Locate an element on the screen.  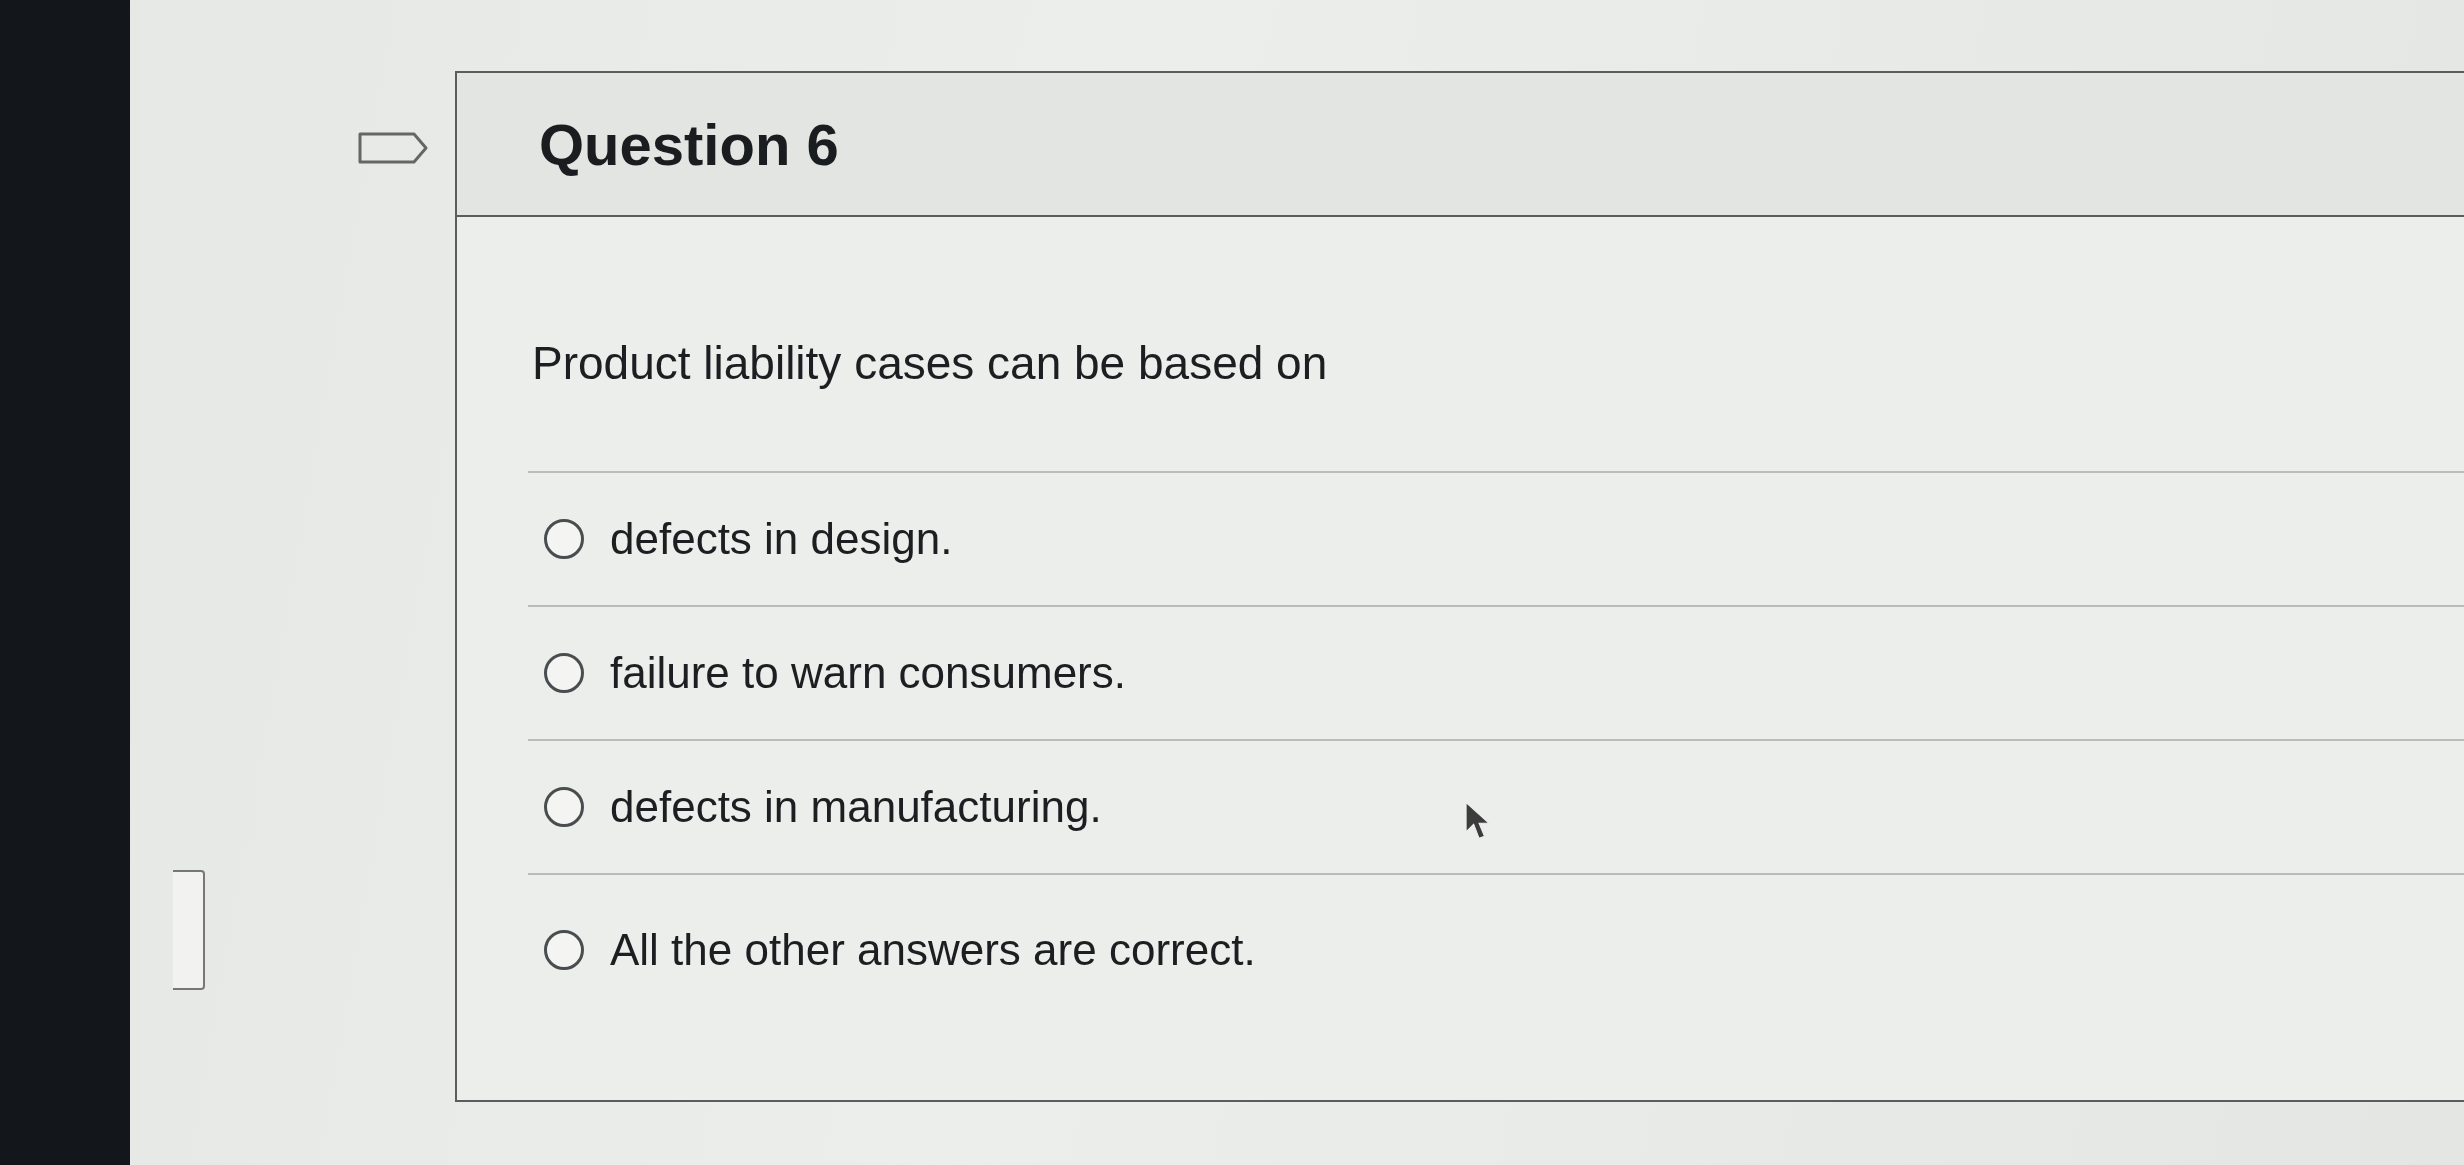
answer-option: defects in manufacturing. is located at coordinates (856, 807).